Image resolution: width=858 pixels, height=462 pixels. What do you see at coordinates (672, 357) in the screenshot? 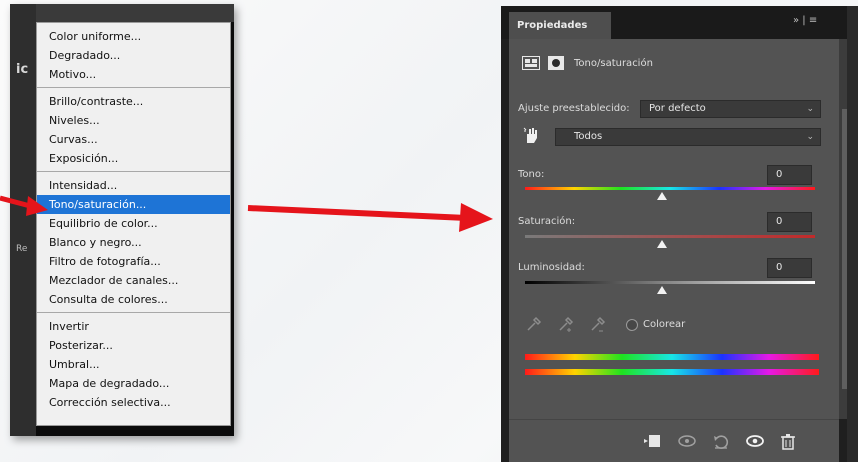
I see `input-color-spectrum` at bounding box center [672, 357].